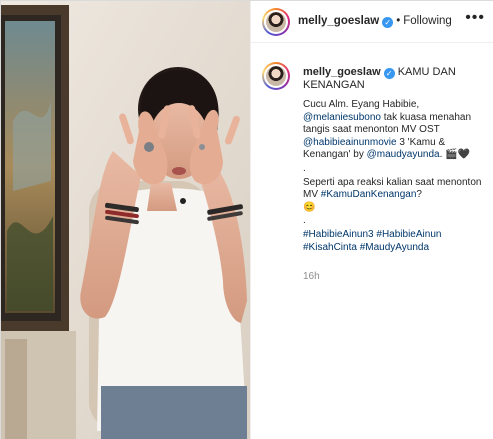 The image size is (493, 439). I want to click on post-timestamp: 16h, so click(311, 276).